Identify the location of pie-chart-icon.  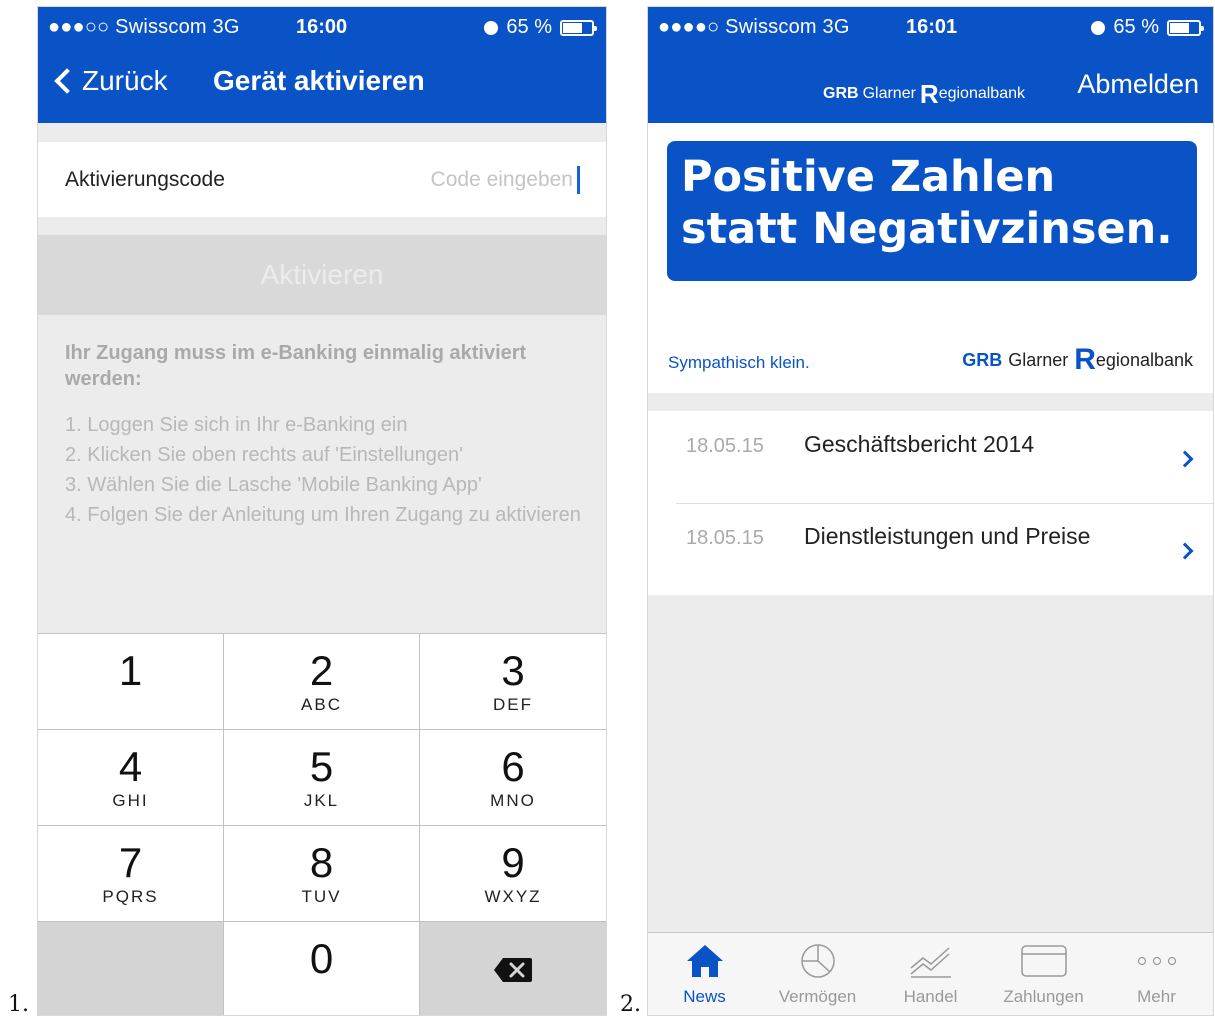
(818, 961).